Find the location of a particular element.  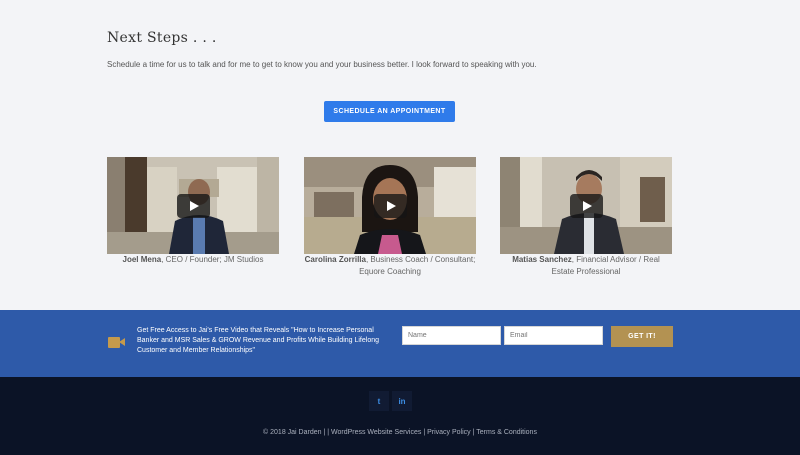

email-input is located at coordinates (553, 335).